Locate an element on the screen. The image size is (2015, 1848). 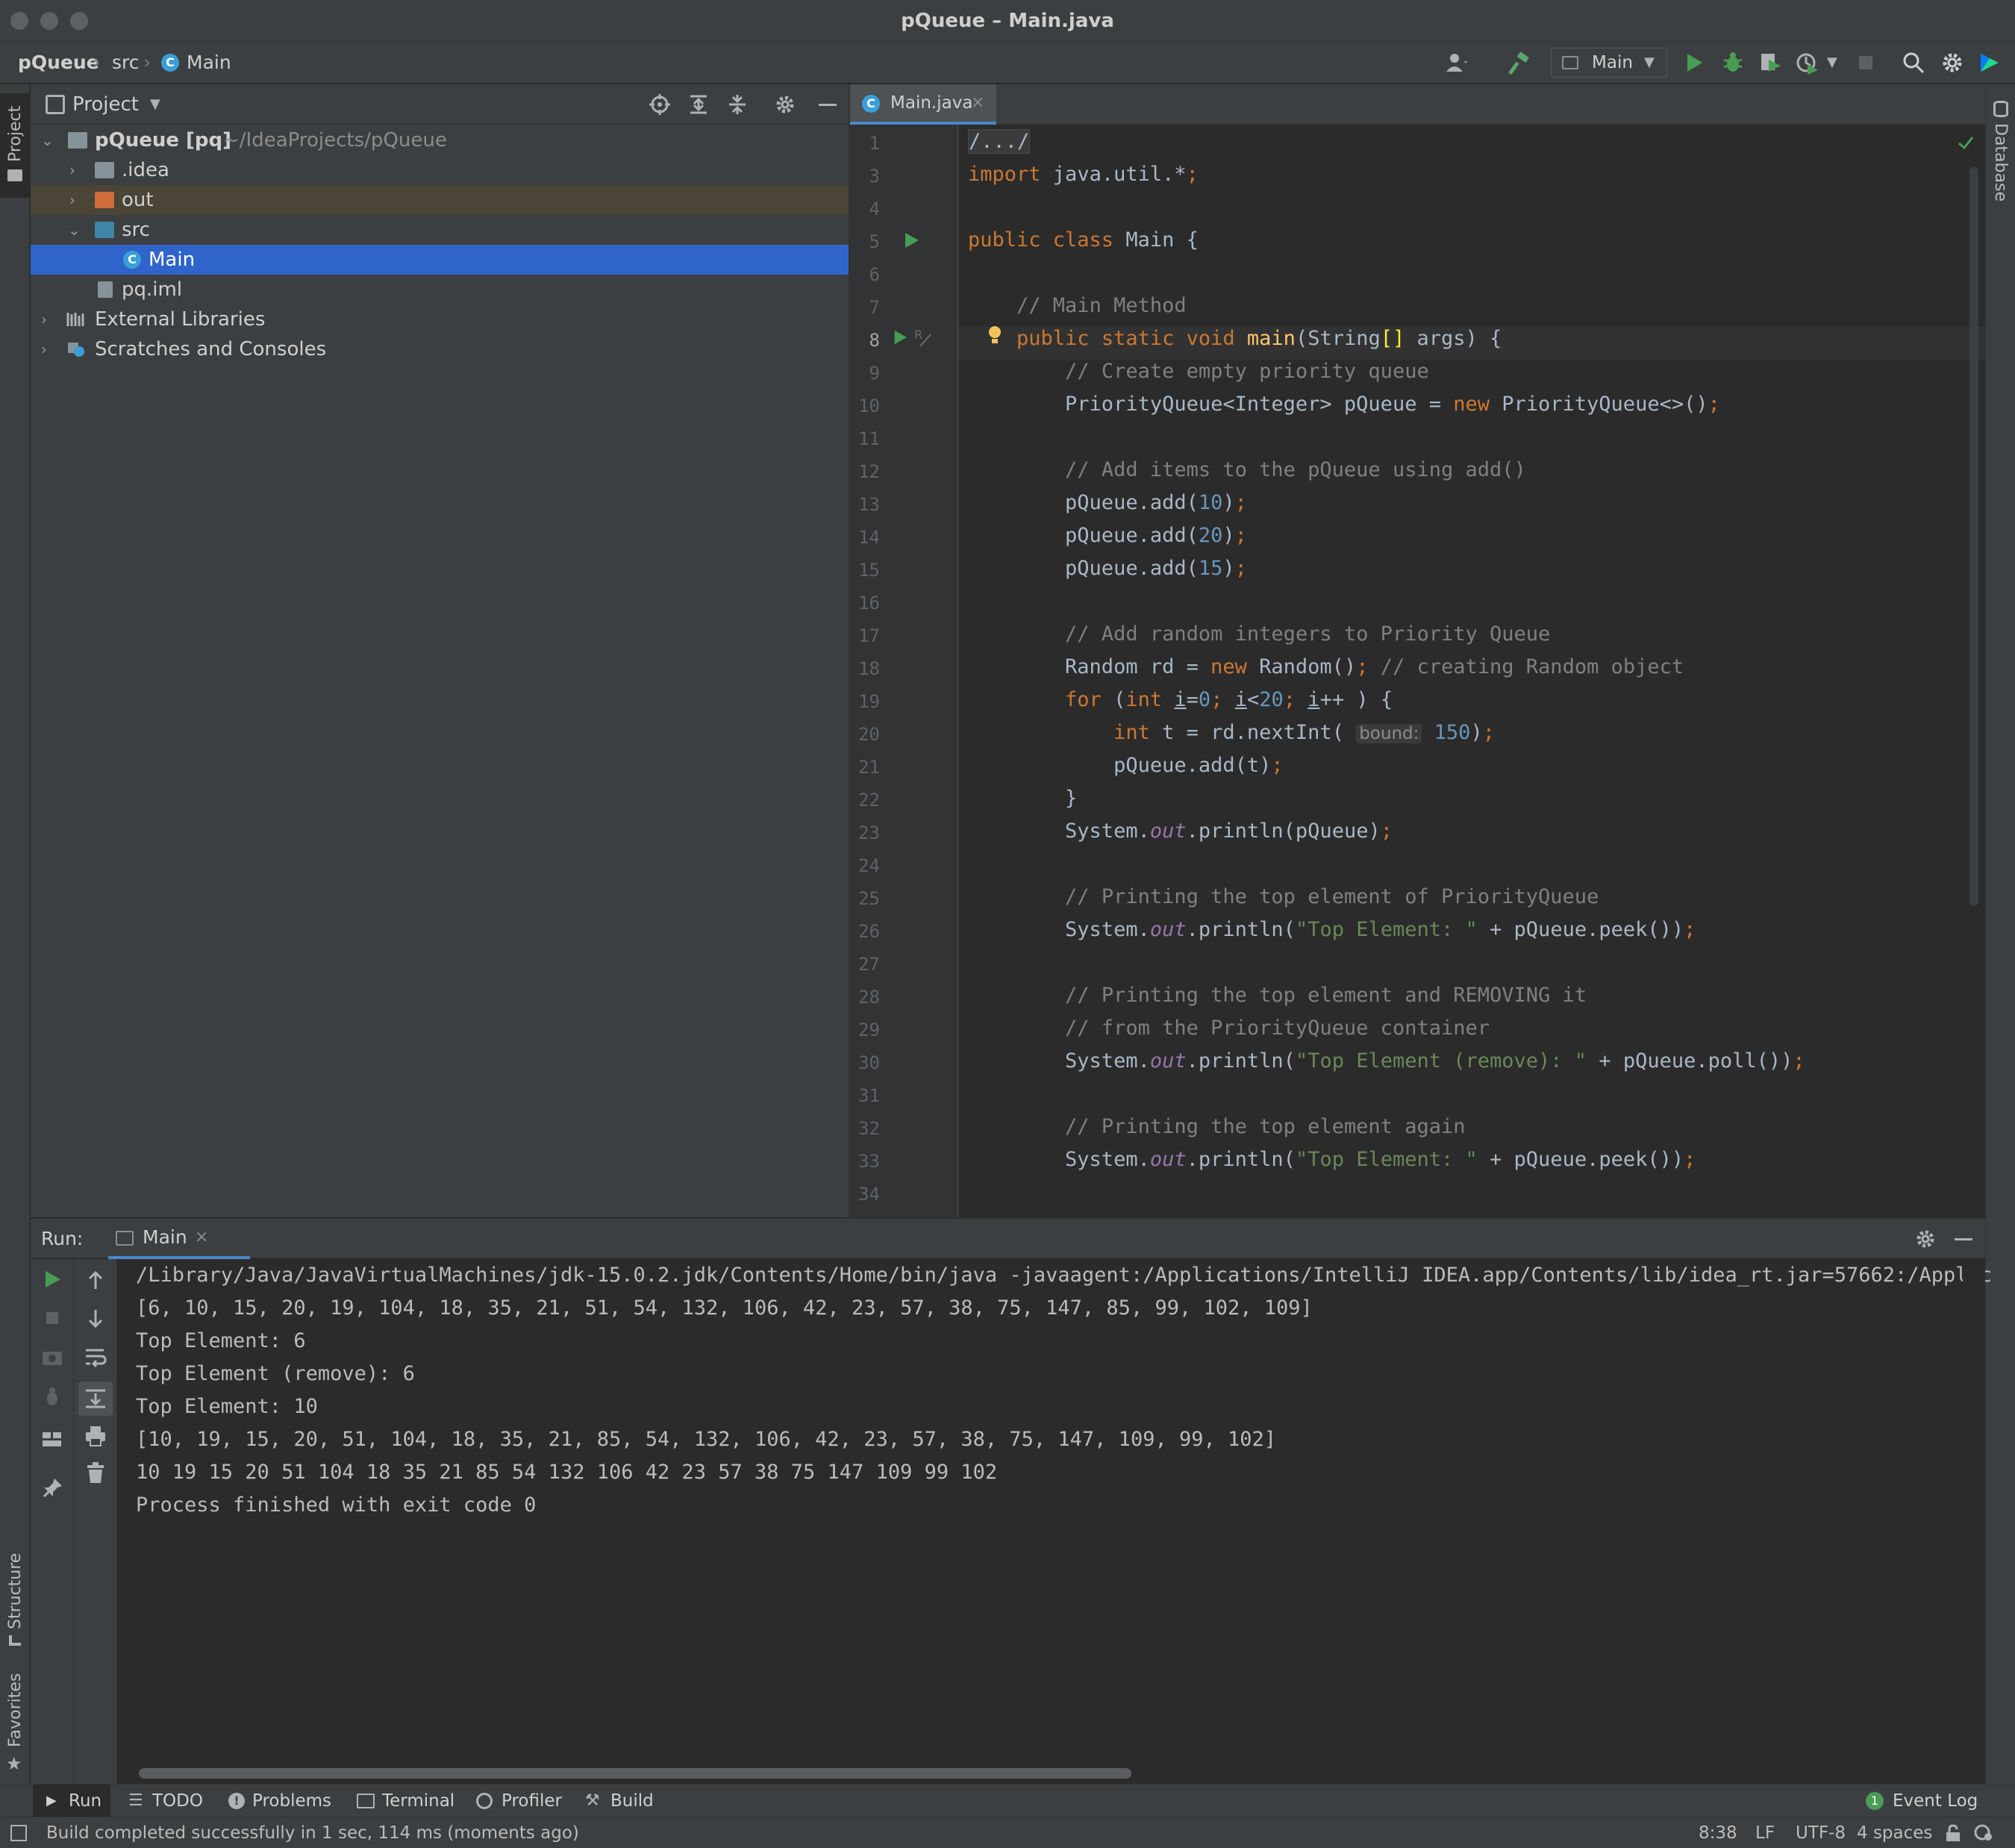
arrow-up-icon is located at coordinates (95, 1280).